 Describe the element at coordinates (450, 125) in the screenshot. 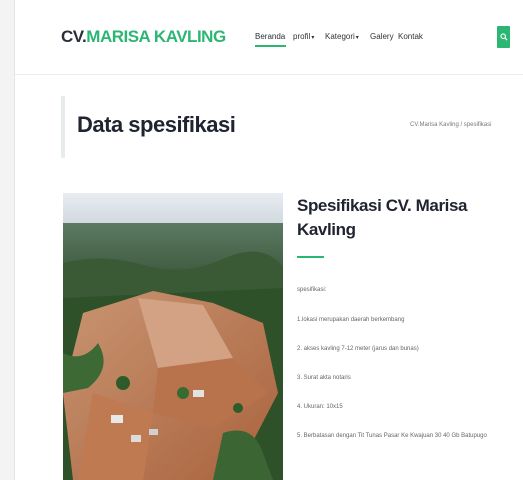

I see `breadcrumb: CV.Marisa Kavling / spesifikasi` at that location.